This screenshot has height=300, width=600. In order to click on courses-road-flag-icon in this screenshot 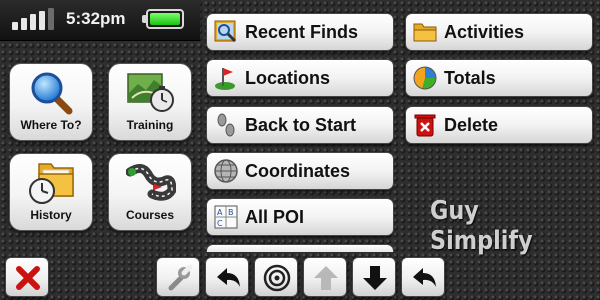, I will do `click(151, 182)`.